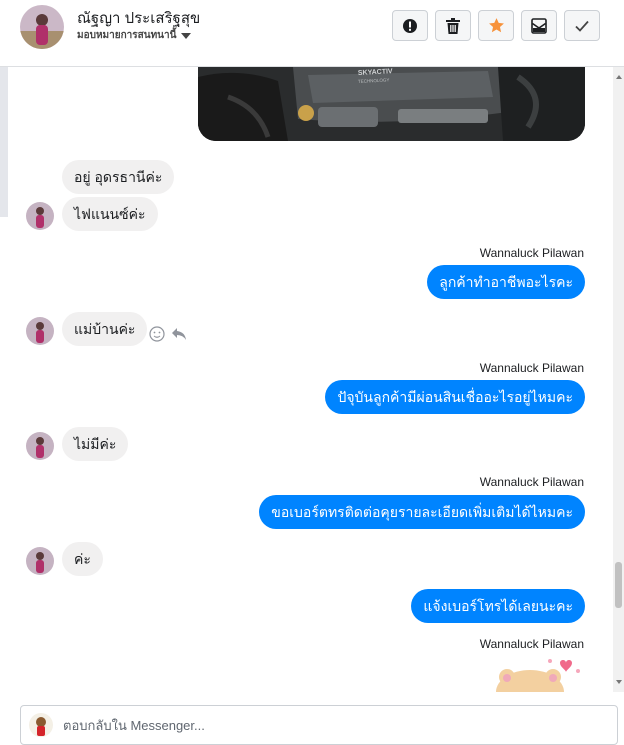  I want to click on conversation-header: ณัฐญา ประเสริฐสุข มอบหมายการสนทนานี้, so click(312, 33).